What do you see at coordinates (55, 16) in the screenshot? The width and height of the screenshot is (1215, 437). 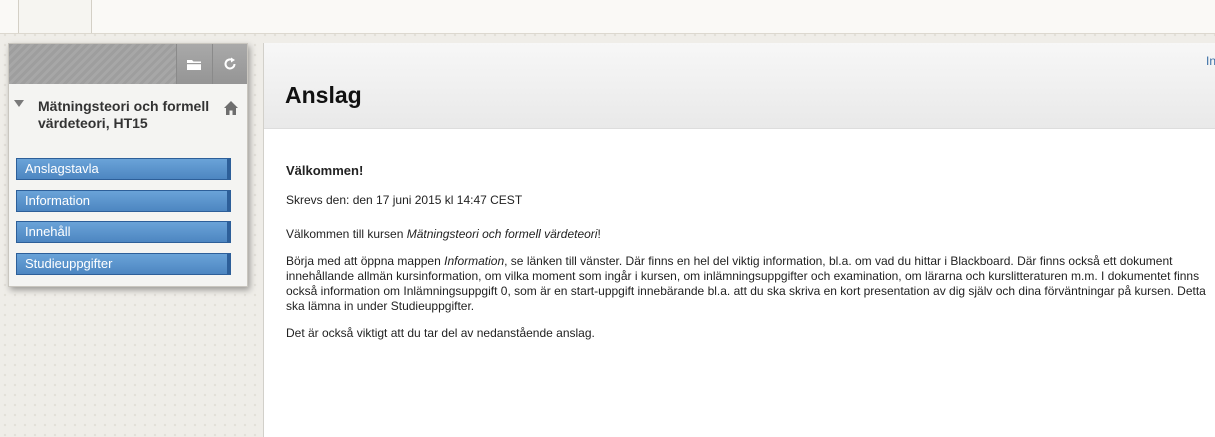 I see `top-tab` at bounding box center [55, 16].